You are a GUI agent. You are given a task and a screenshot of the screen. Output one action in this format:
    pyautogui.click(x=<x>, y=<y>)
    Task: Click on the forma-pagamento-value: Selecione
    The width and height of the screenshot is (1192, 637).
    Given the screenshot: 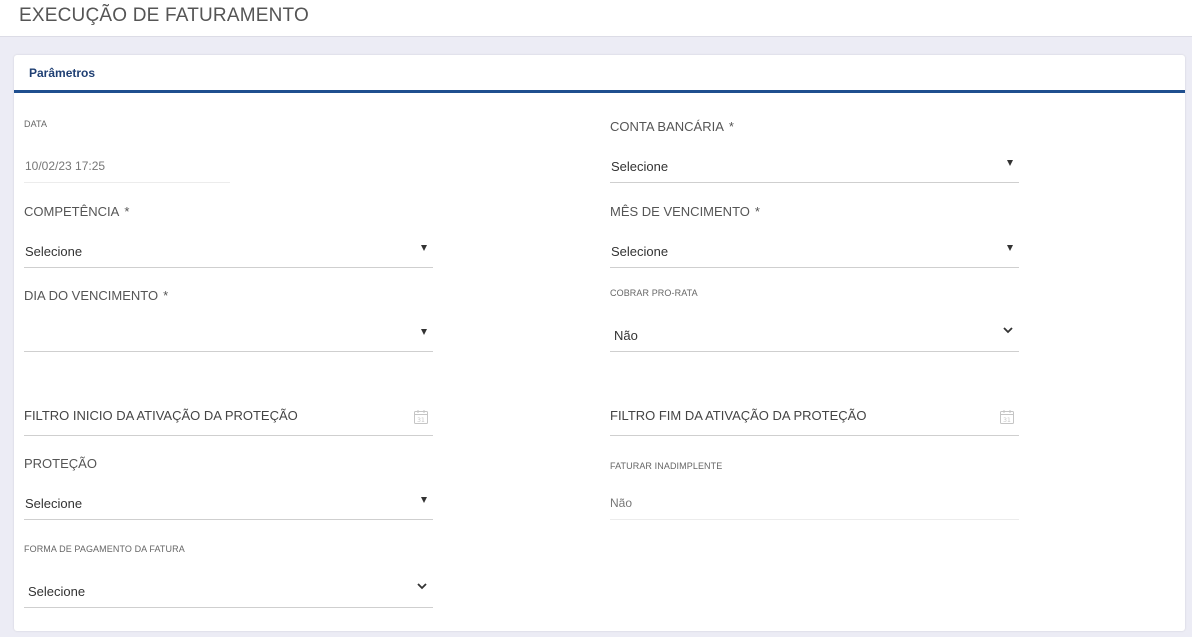 What is the action you would take?
    pyautogui.click(x=57, y=591)
    